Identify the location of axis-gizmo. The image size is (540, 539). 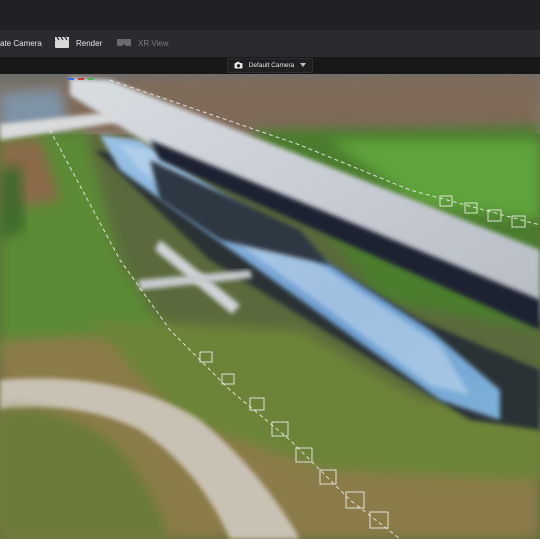
(81, 79).